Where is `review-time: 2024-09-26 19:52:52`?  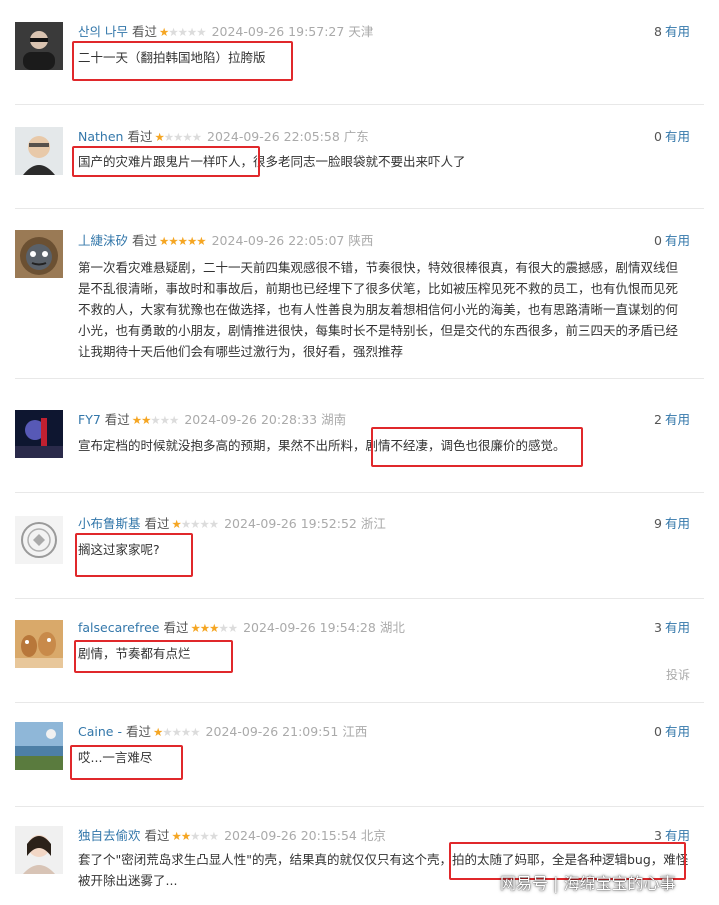 review-time: 2024-09-26 19:52:52 is located at coordinates (290, 523).